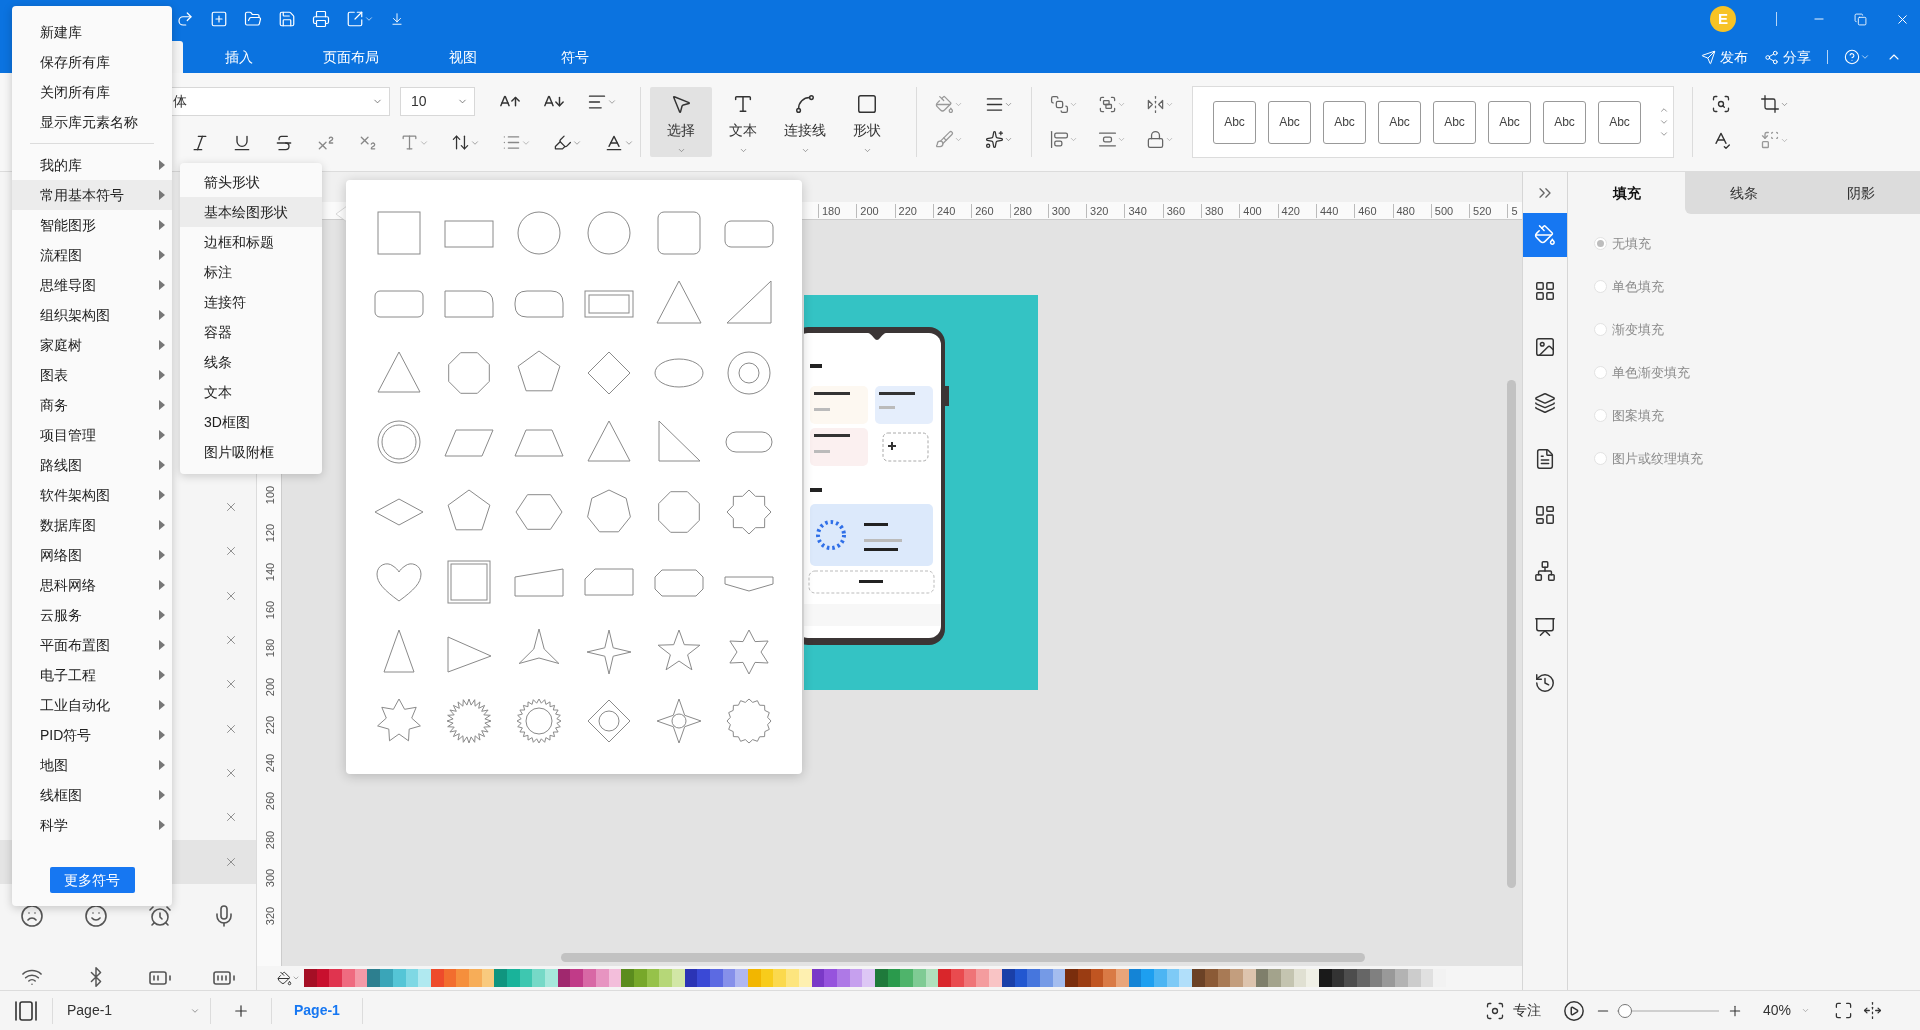 The image size is (1920, 1030). Describe the element at coordinates (749, 512) in the screenshot. I see `seal-icon` at that location.